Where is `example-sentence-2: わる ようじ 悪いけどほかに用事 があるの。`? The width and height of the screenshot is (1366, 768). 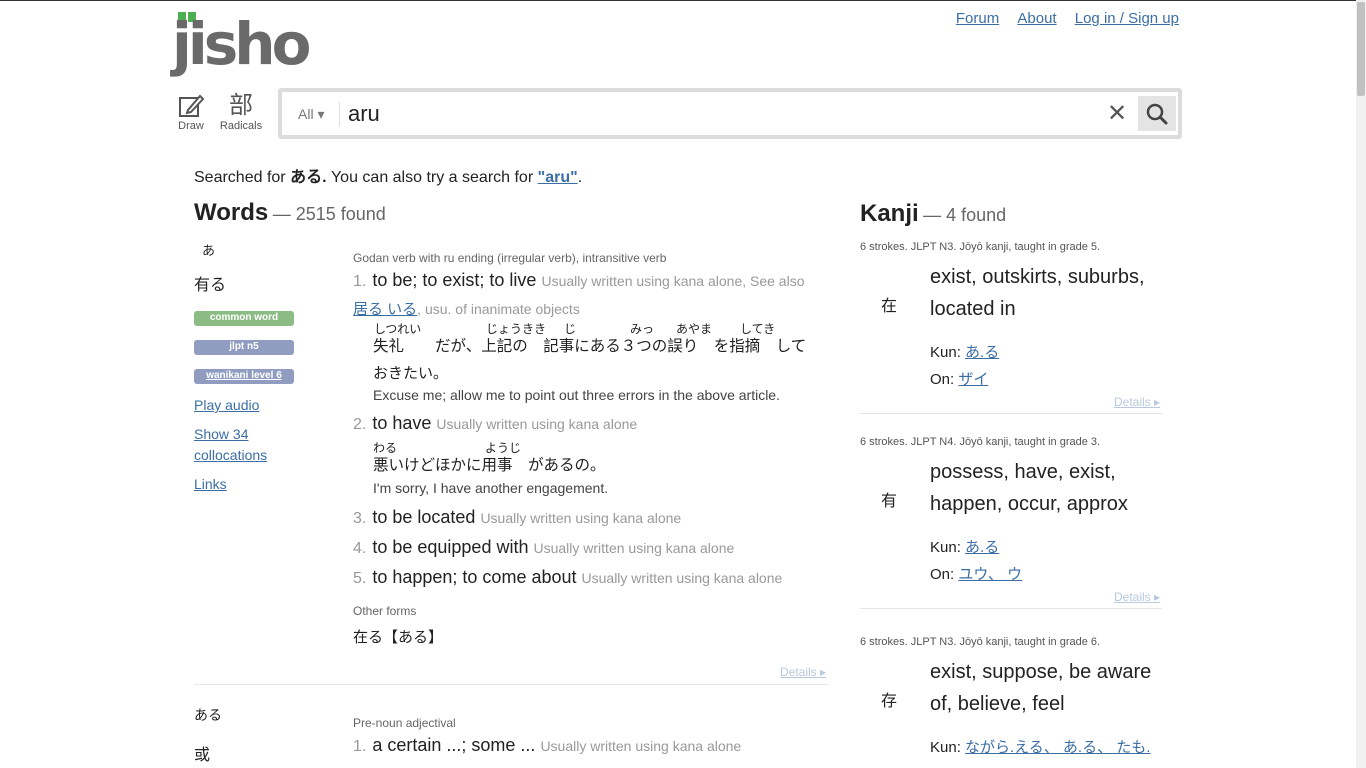 example-sentence-2: わる ようじ 悪いけどほかに用事 があるの。 is located at coordinates (489, 458).